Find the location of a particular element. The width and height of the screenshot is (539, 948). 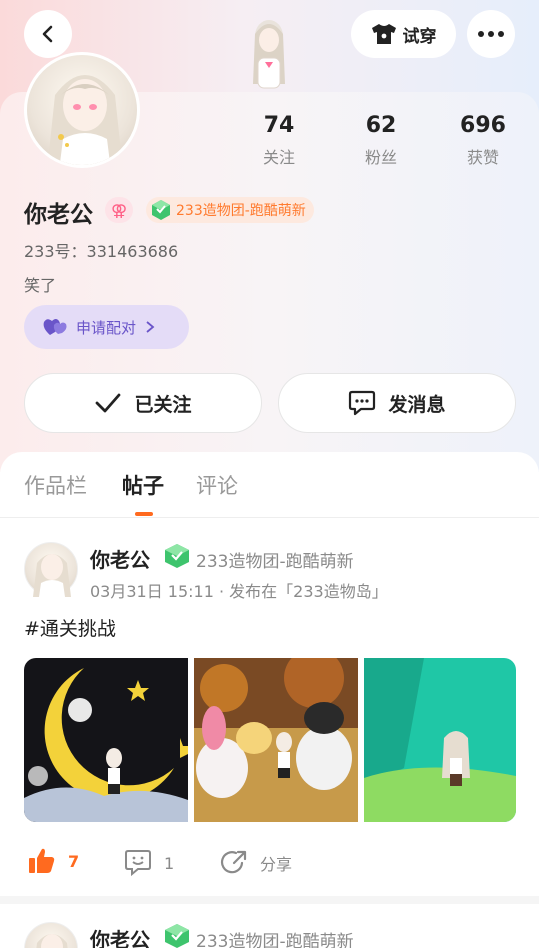

post-divider is located at coordinates (269, 900).